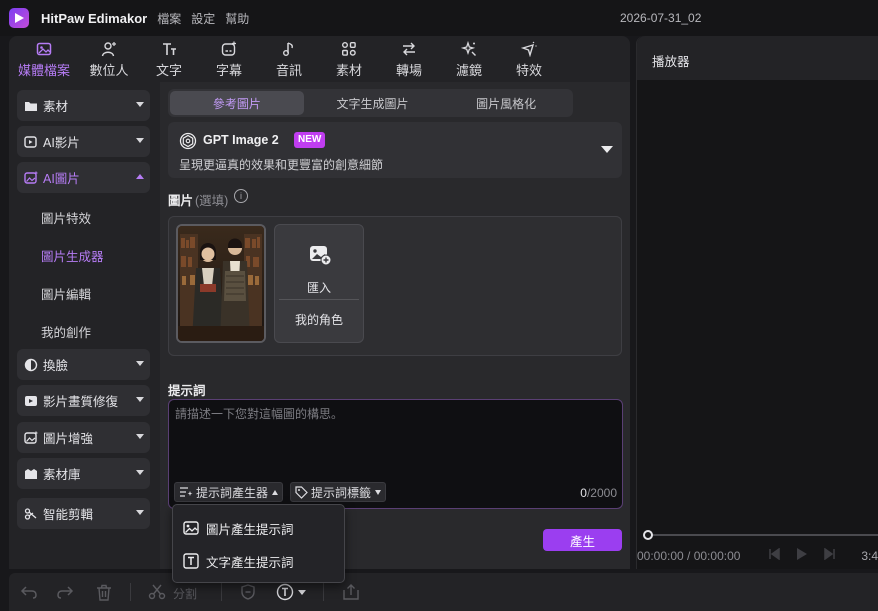 Image resolution: width=878 pixels, height=611 pixels. Describe the element at coordinates (169, 18) in the screenshot. I see `menu-file: 檔案` at that location.